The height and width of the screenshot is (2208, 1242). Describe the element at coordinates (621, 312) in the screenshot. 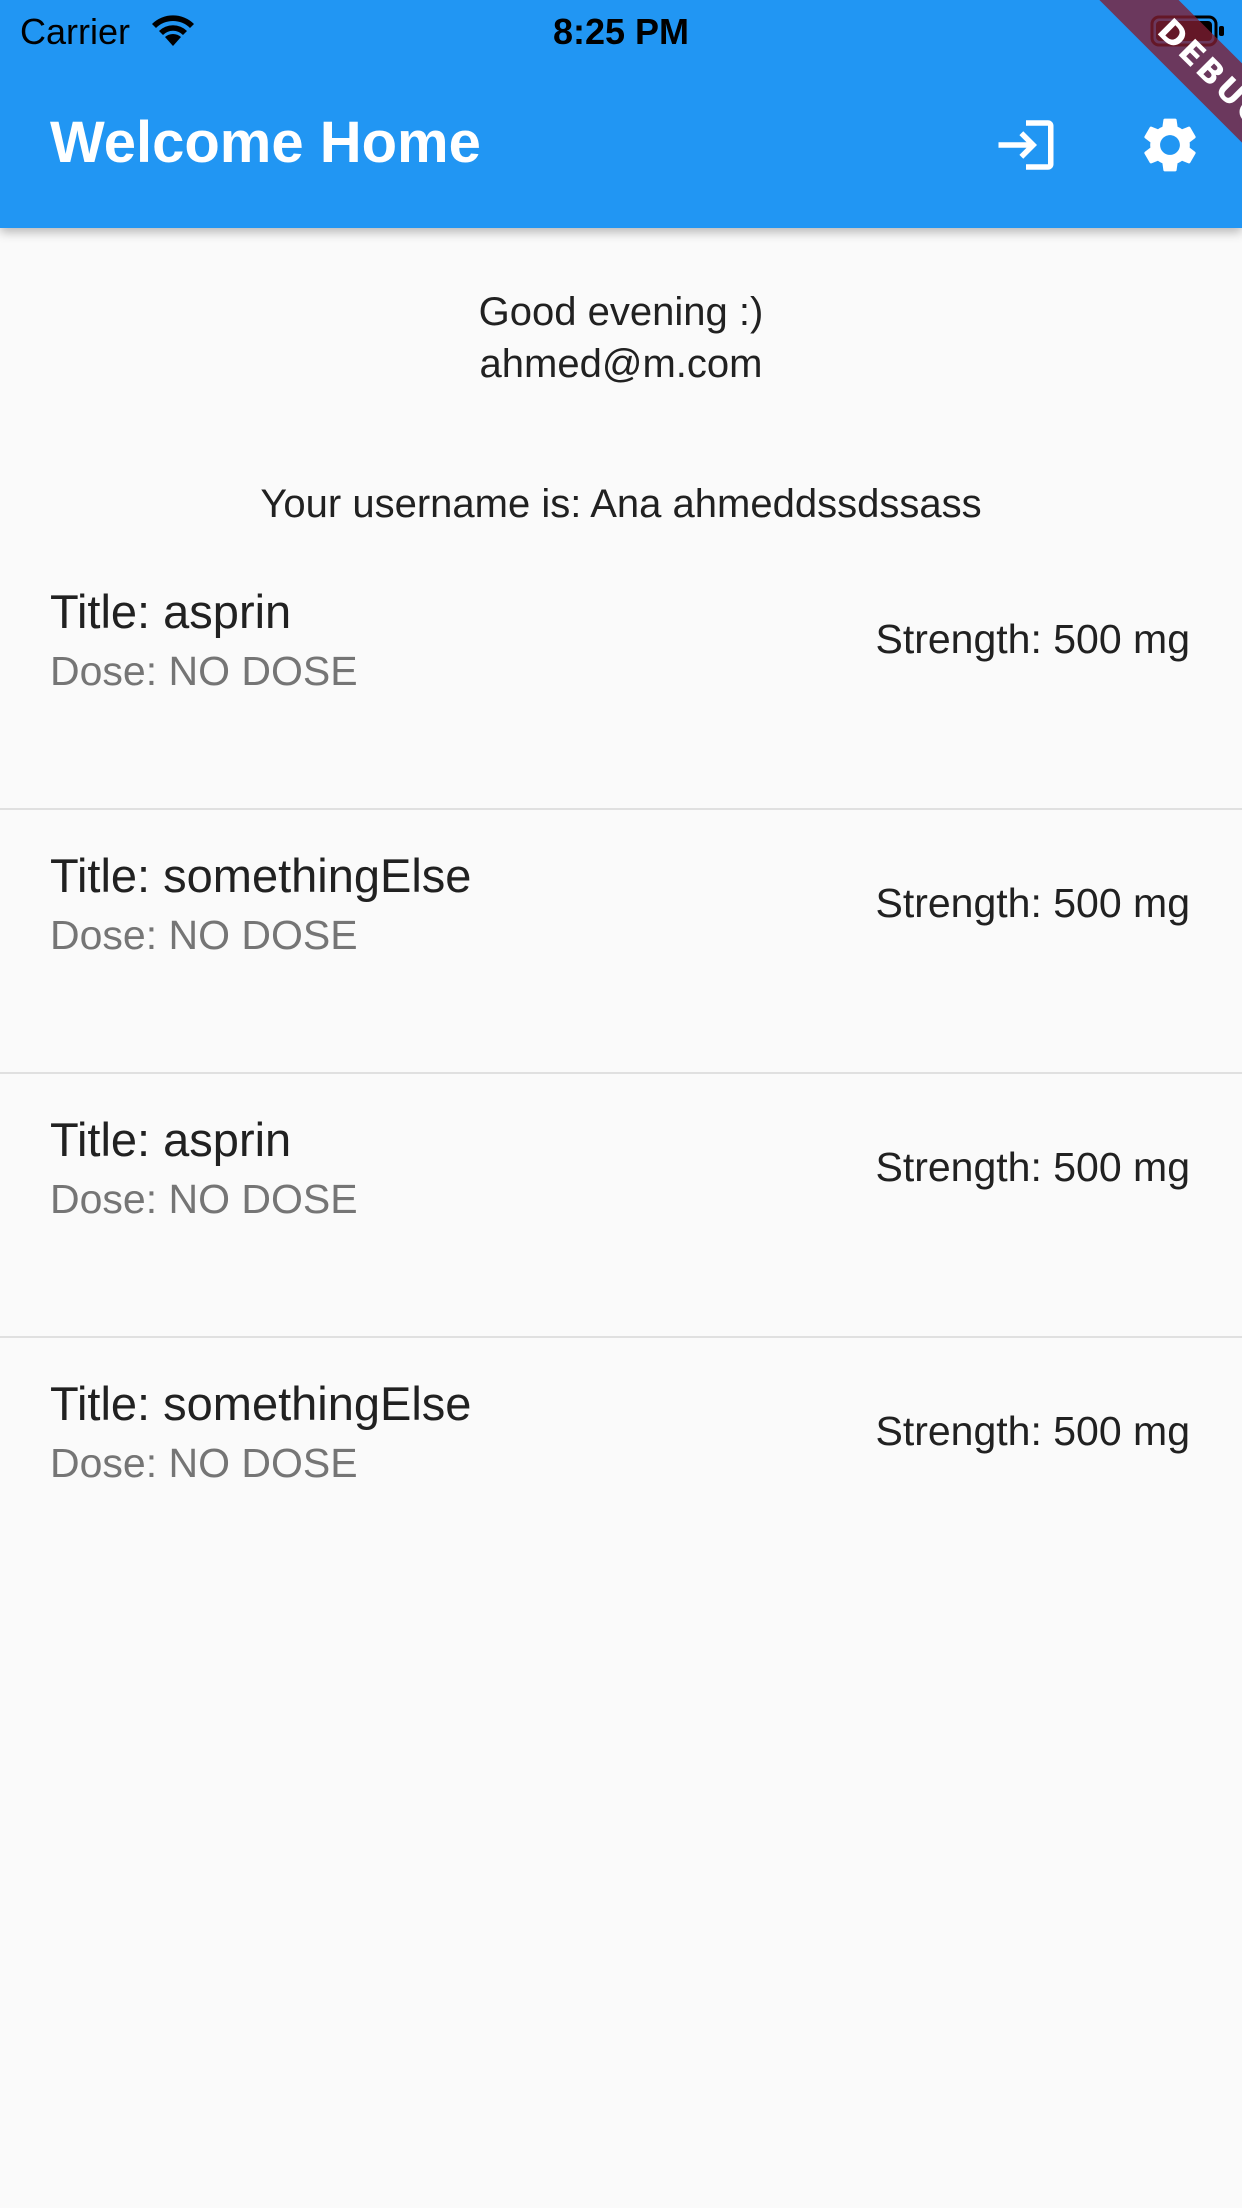

I see `greeting-message: Good evening :)` at that location.